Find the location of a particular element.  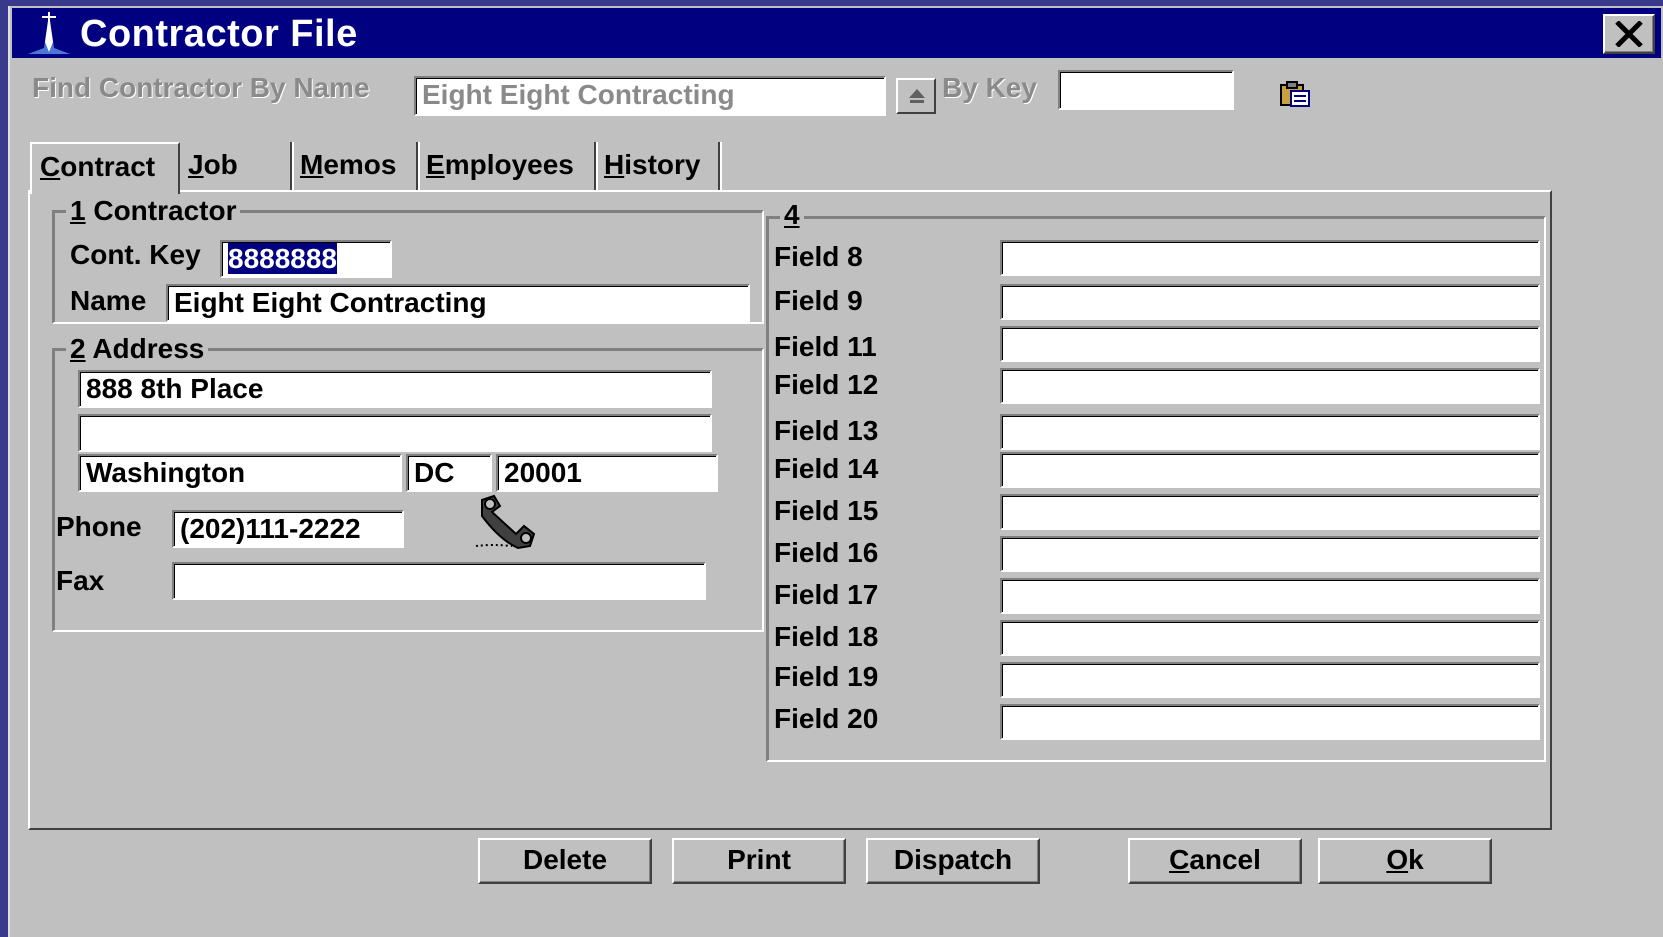

field-14-input is located at coordinates (1270, 470).